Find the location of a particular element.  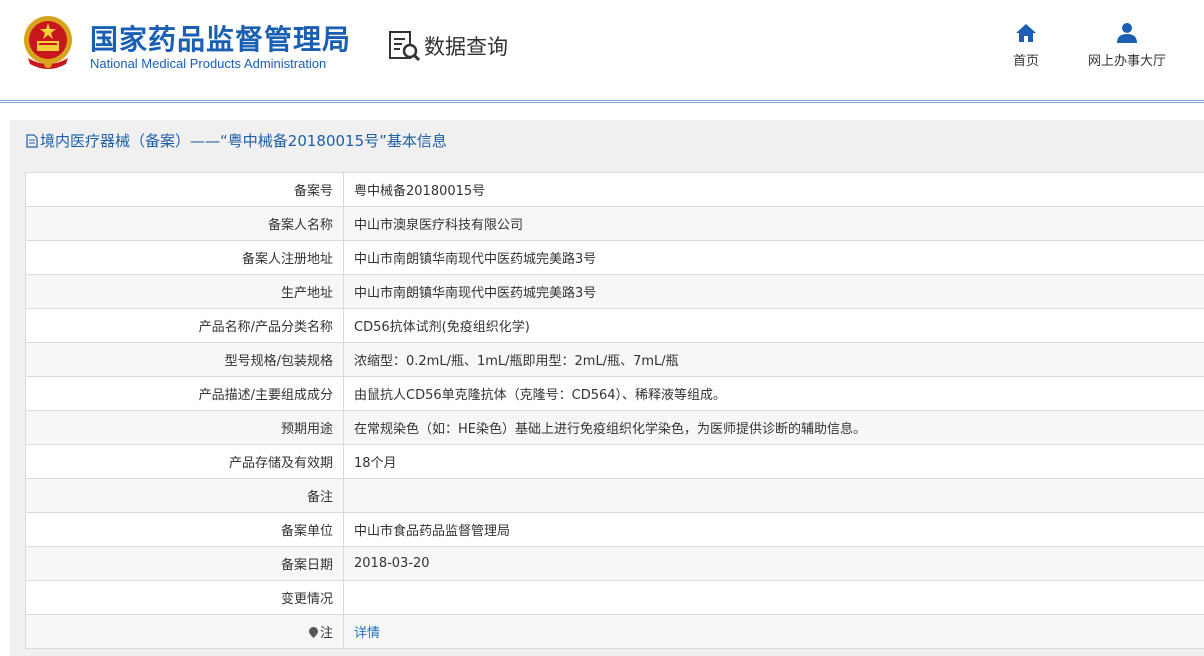

row-label: 产品描述/主要组成成分 is located at coordinates (184, 393).